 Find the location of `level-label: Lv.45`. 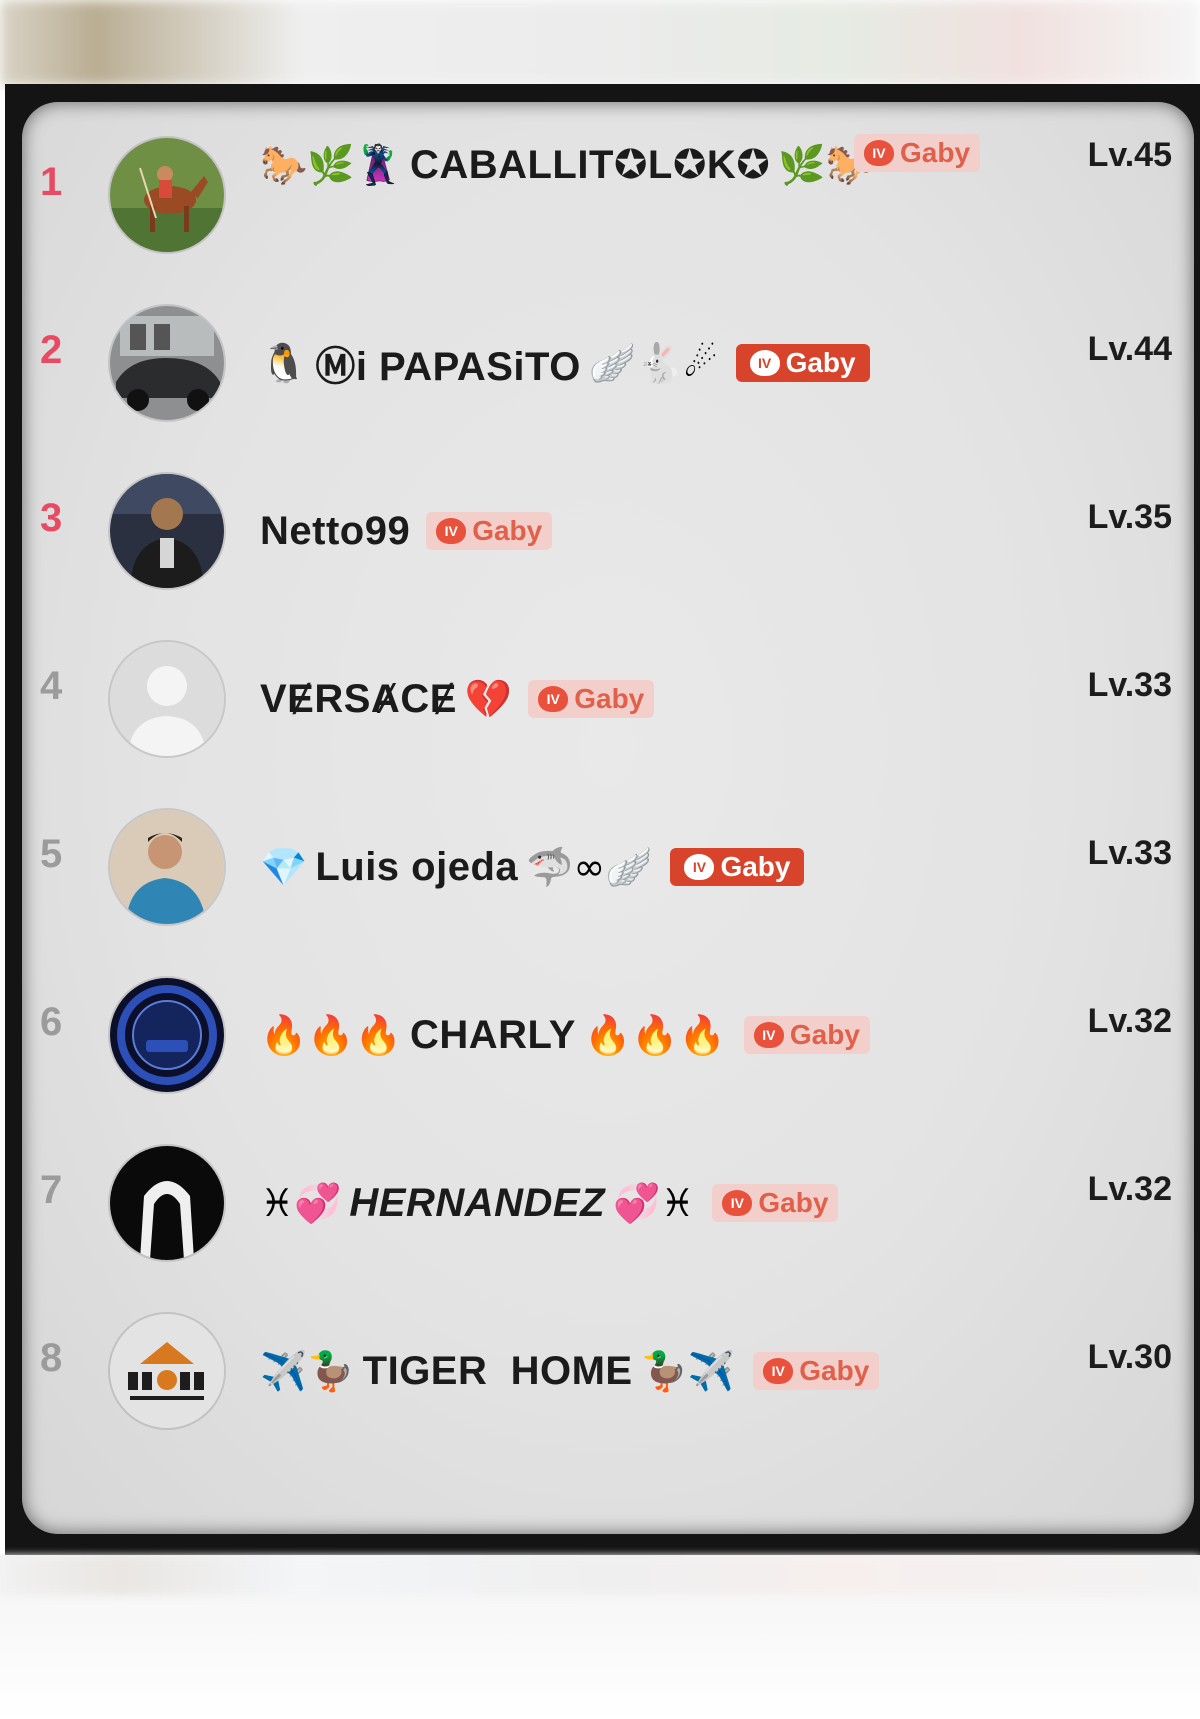

level-label: Lv.45 is located at coordinates (1129, 155).